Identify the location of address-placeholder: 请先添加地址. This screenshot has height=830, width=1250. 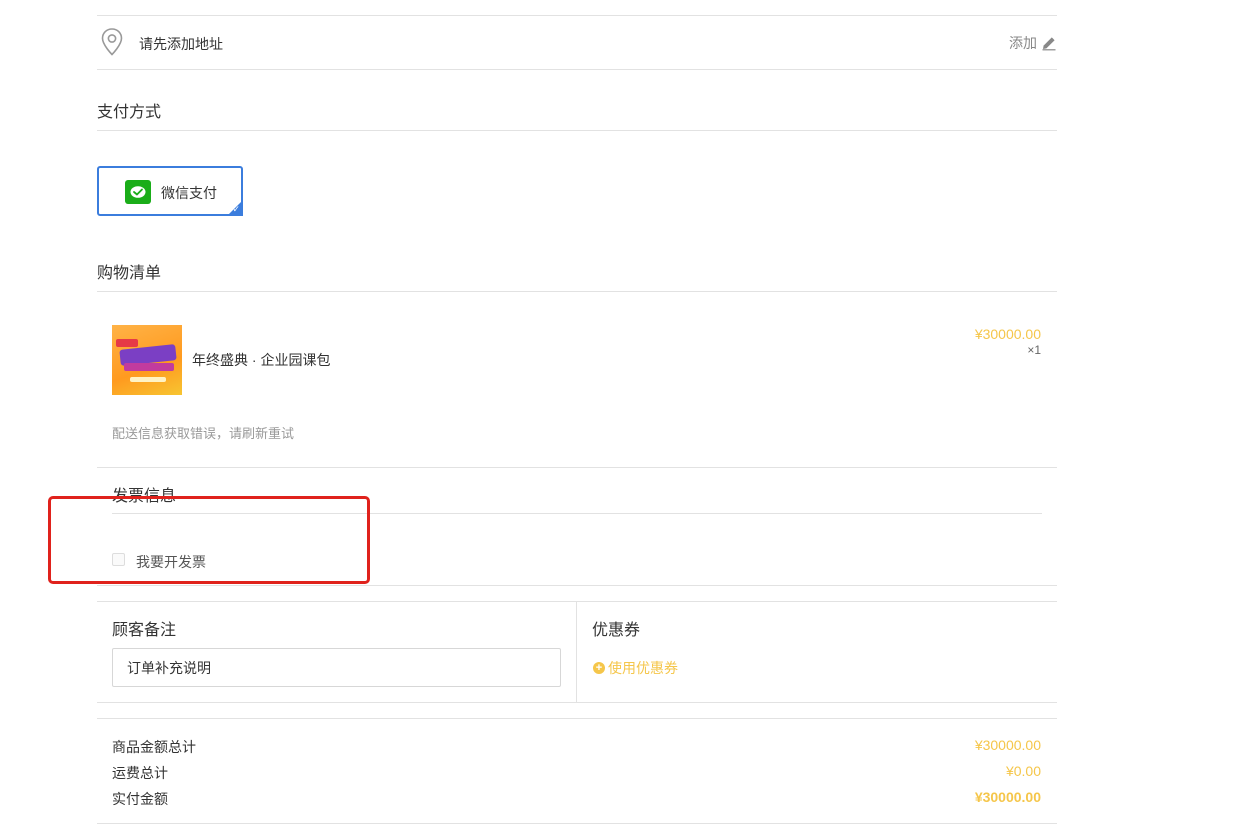
(181, 44).